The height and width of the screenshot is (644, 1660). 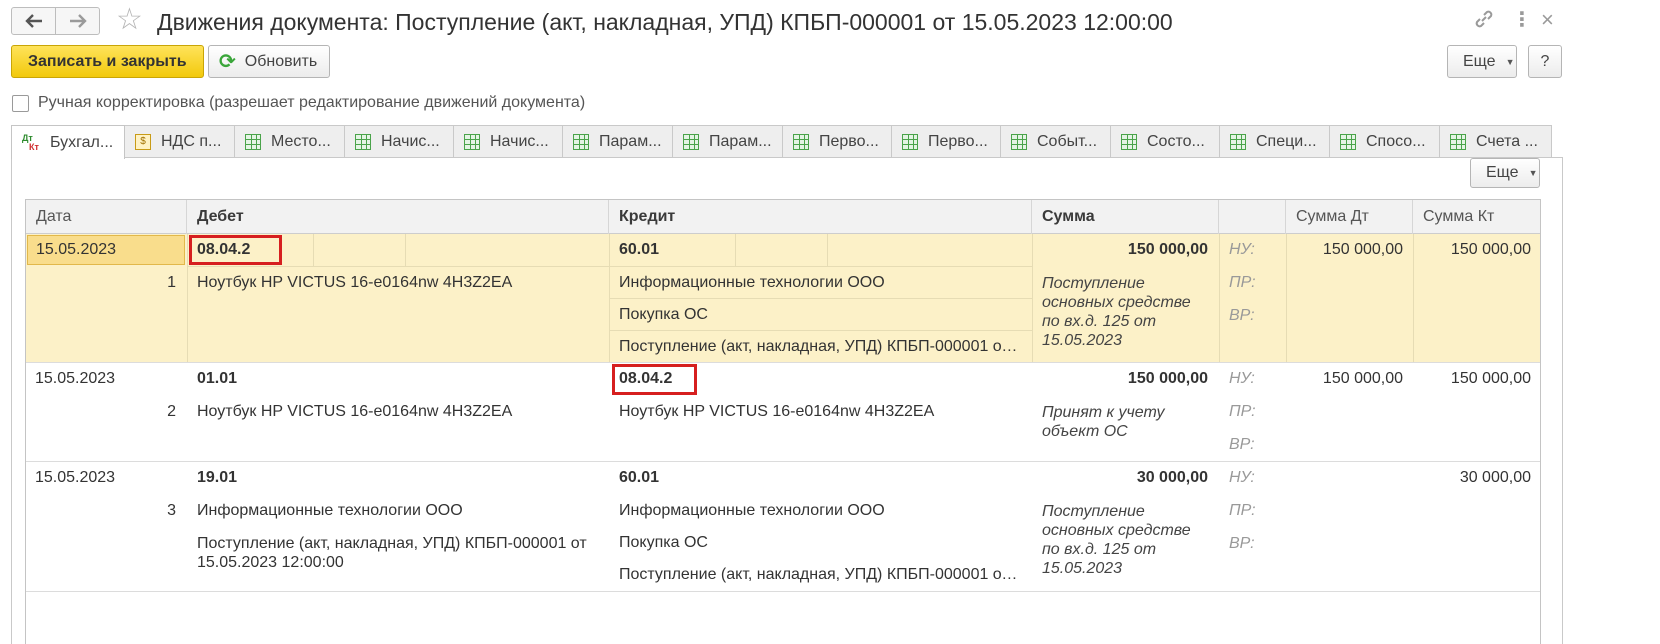 I want to click on forward-button, so click(x=77, y=21).